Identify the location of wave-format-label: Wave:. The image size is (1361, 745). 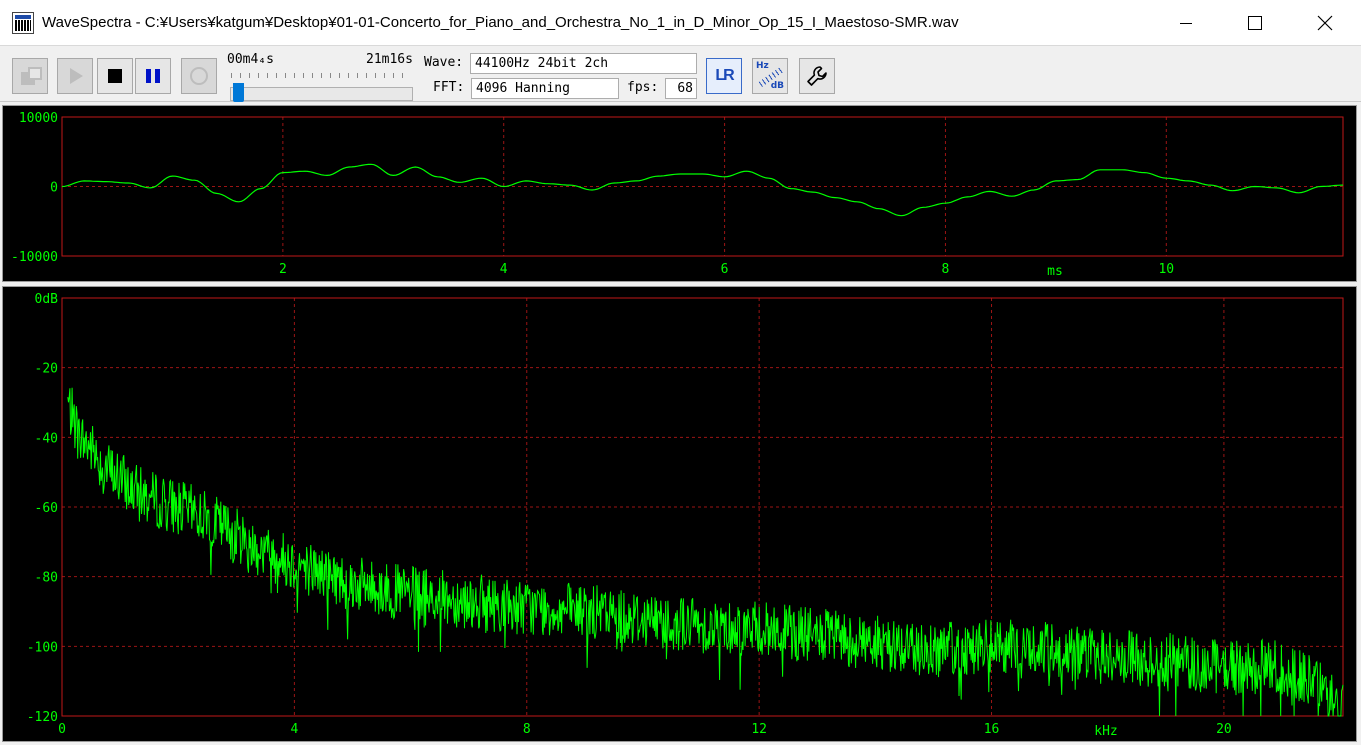
(444, 62).